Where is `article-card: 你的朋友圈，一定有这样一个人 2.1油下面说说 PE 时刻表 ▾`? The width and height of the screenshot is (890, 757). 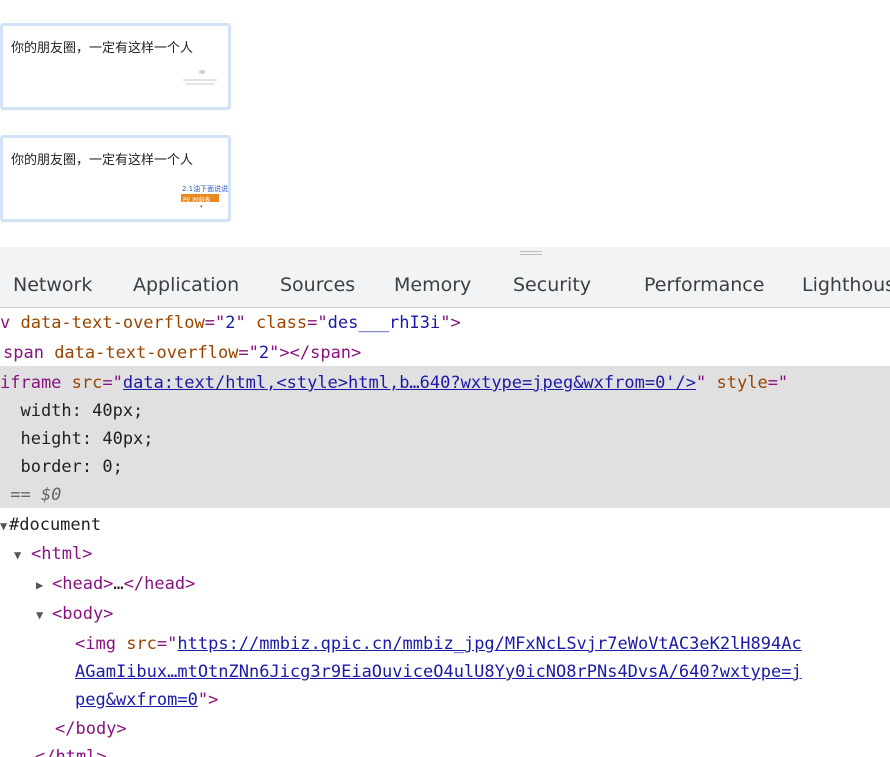
article-card: 你的朋友圈，一定有这样一个人 2.1油下面说说 PE 时刻表 ▾ is located at coordinates (115, 178).